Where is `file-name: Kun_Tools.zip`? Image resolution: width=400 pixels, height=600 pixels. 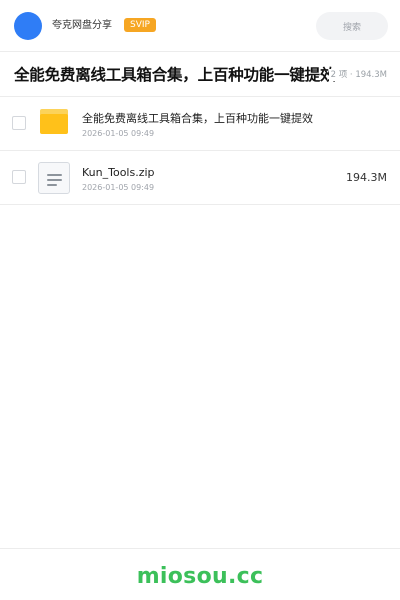
file-name: Kun_Tools.zip is located at coordinates (118, 173).